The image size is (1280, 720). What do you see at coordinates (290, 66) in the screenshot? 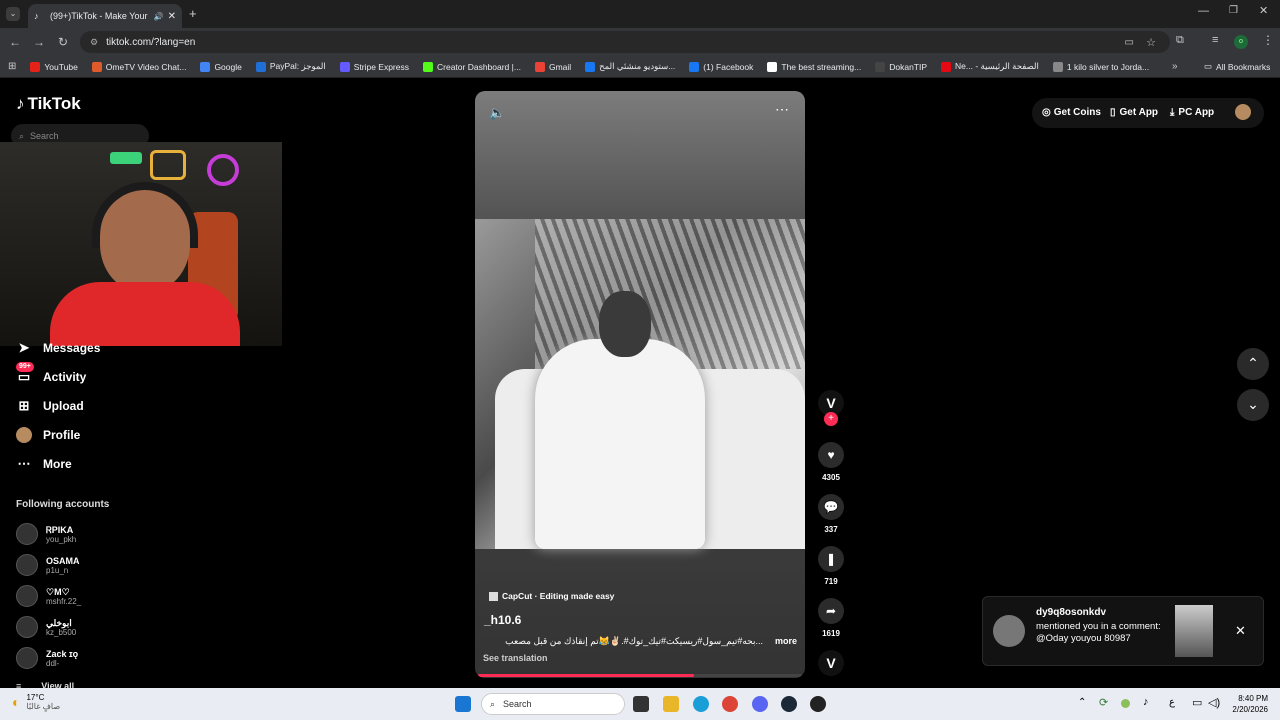
I see `bookmark-item: PayPal: الموجز` at bounding box center [290, 66].